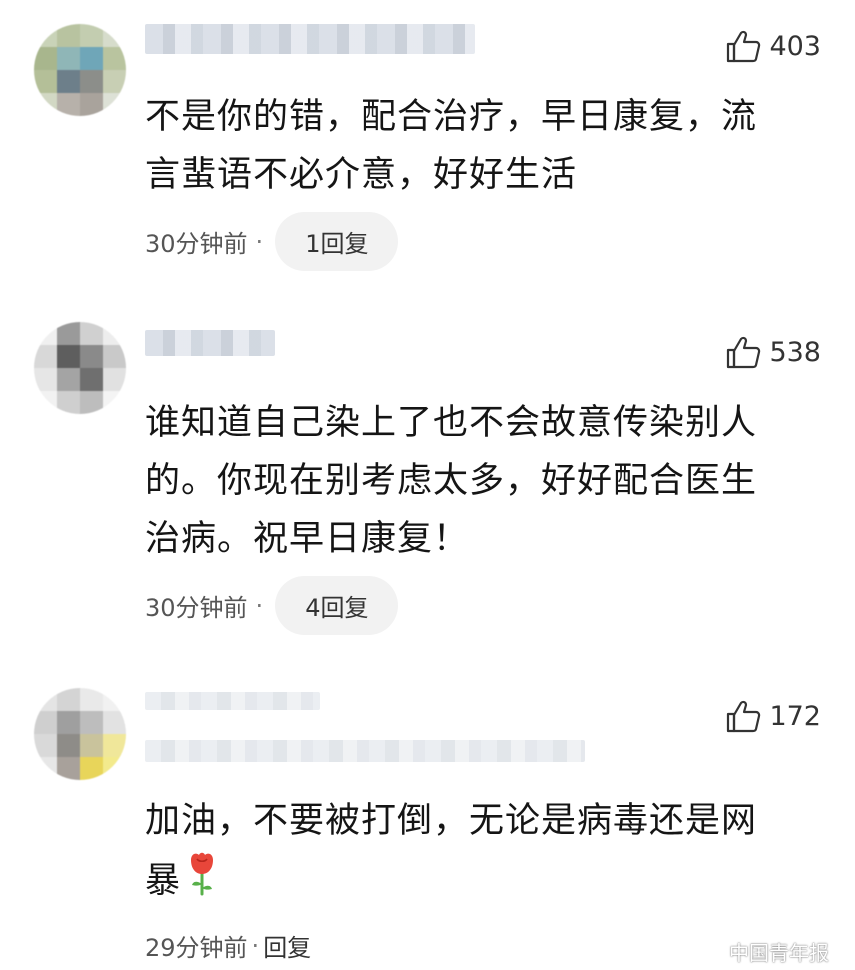 This screenshot has height=970, width=855. What do you see at coordinates (795, 46) in the screenshot?
I see `like-count: 403` at bounding box center [795, 46].